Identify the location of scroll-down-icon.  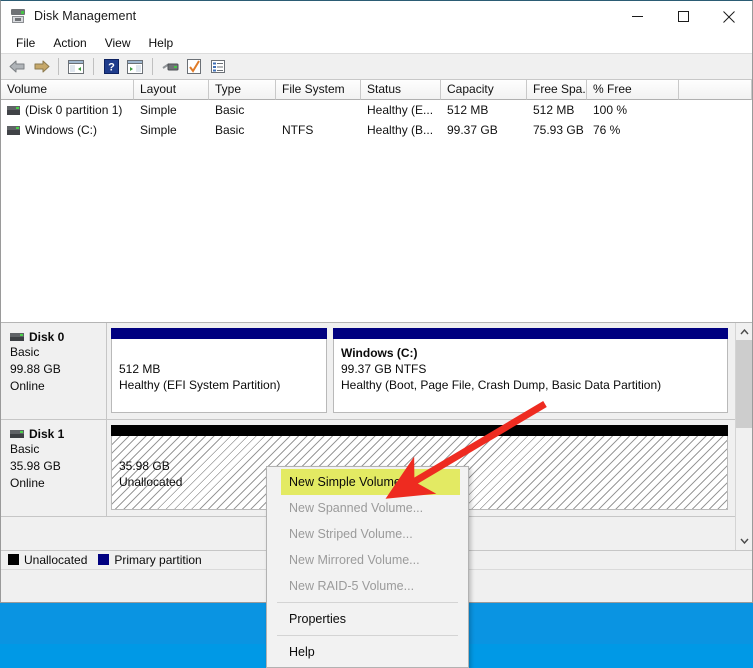
(744, 541).